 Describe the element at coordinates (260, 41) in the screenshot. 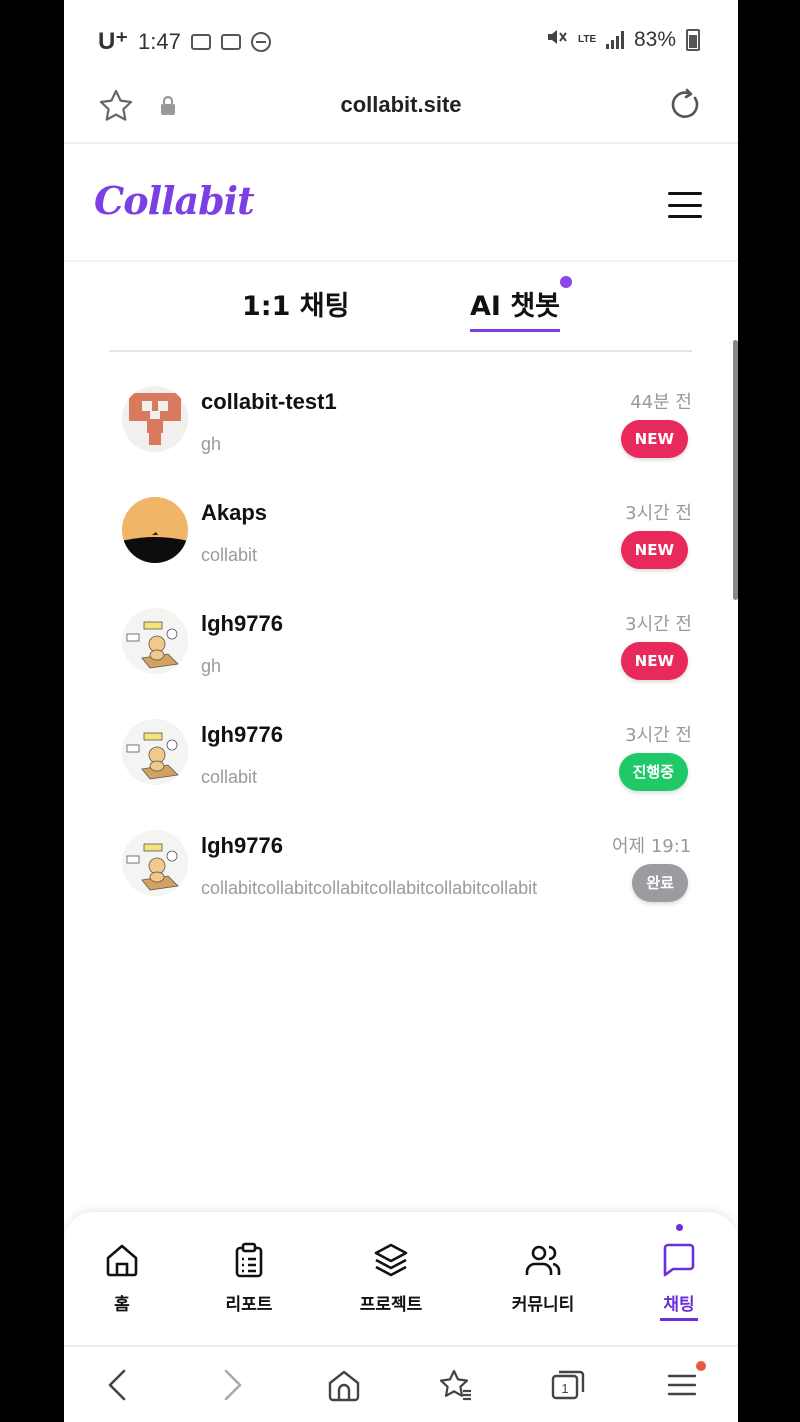

I see `do-not-disturb-icon` at that location.